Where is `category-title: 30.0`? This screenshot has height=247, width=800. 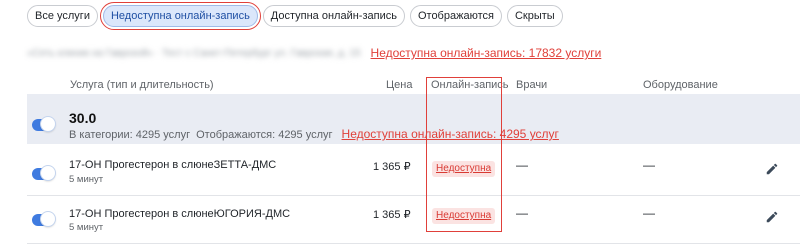
category-title: 30.0 is located at coordinates (83, 118).